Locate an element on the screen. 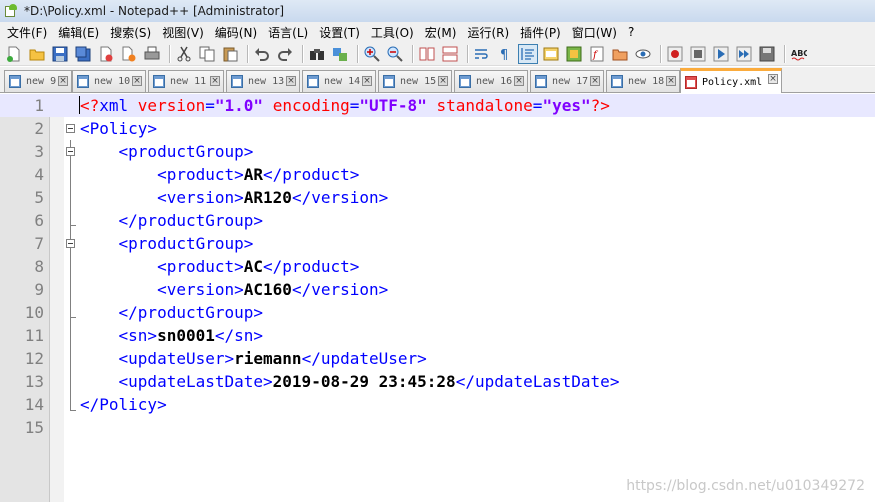 Image resolution: width=875 pixels, height=502 pixels. folder-workspace-icon is located at coordinates (620, 54).